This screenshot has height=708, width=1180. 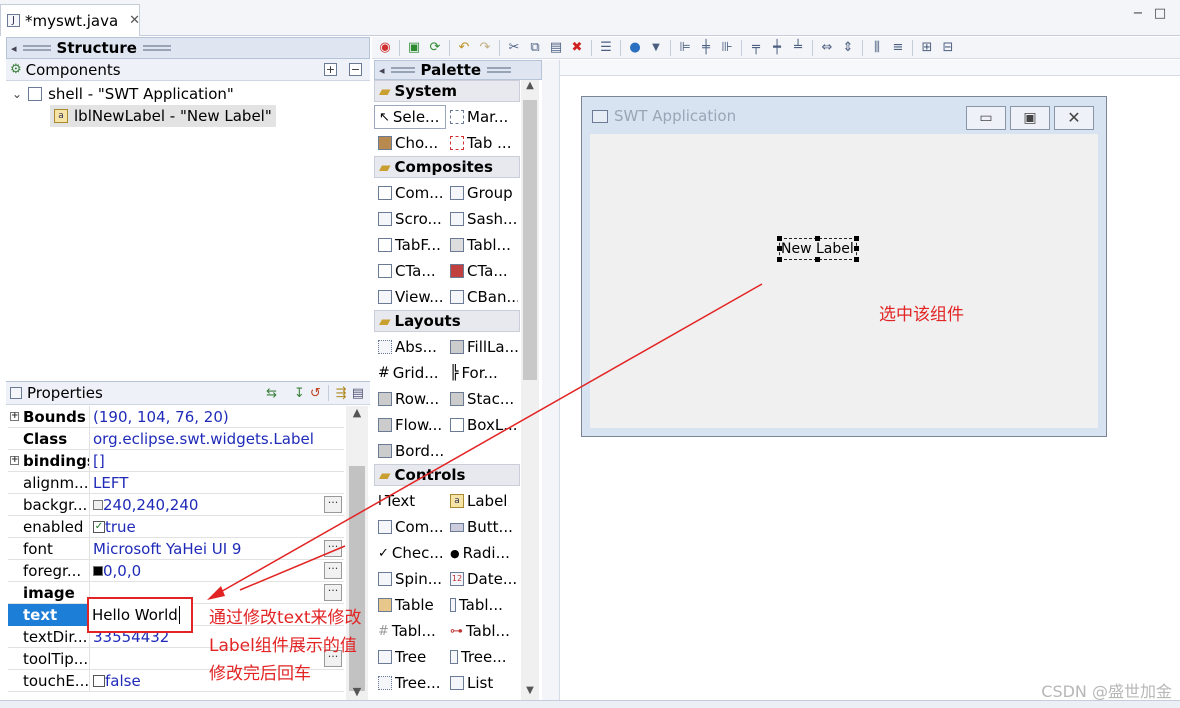 I want to click on arrow-line-short, so click(x=292, y=568).